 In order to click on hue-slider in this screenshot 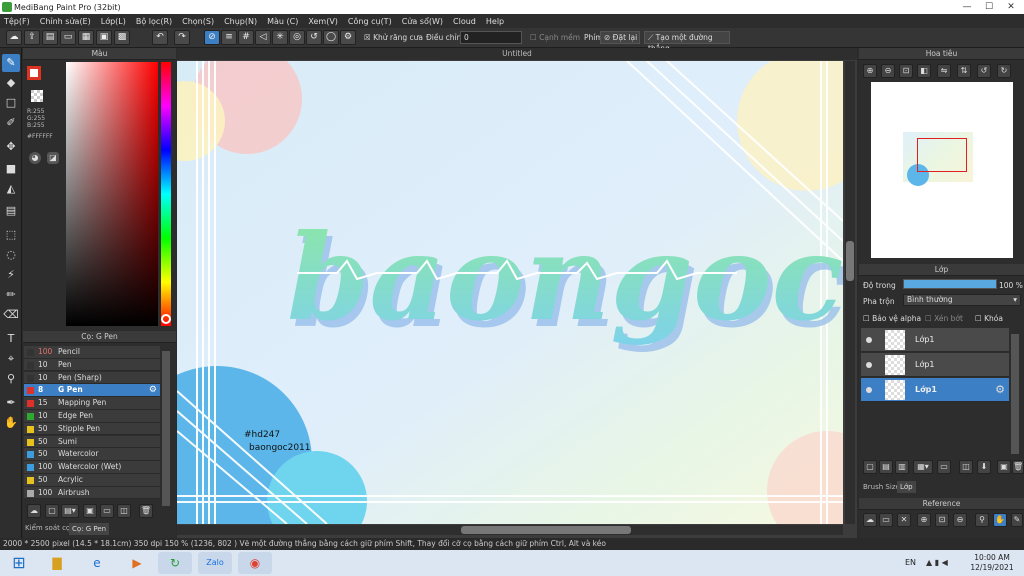, I will do `click(166, 194)`.